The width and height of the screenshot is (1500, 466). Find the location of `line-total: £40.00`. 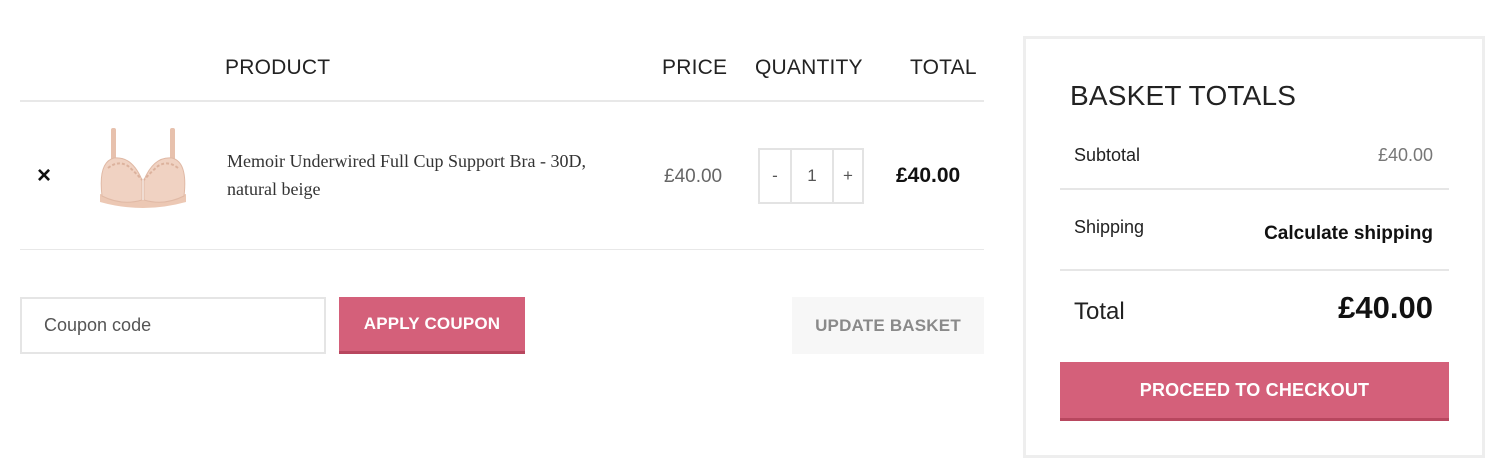

line-total: £40.00 is located at coordinates (928, 175).